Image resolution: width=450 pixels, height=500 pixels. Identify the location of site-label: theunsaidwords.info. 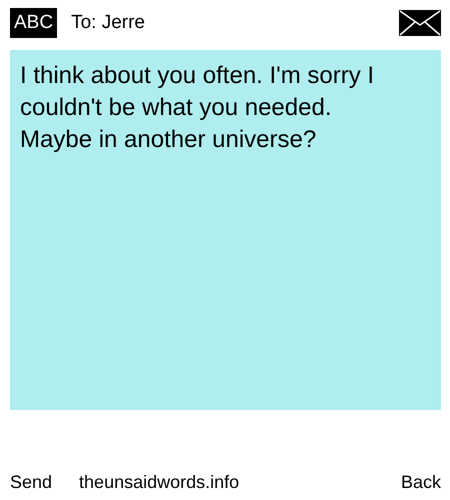
(159, 482).